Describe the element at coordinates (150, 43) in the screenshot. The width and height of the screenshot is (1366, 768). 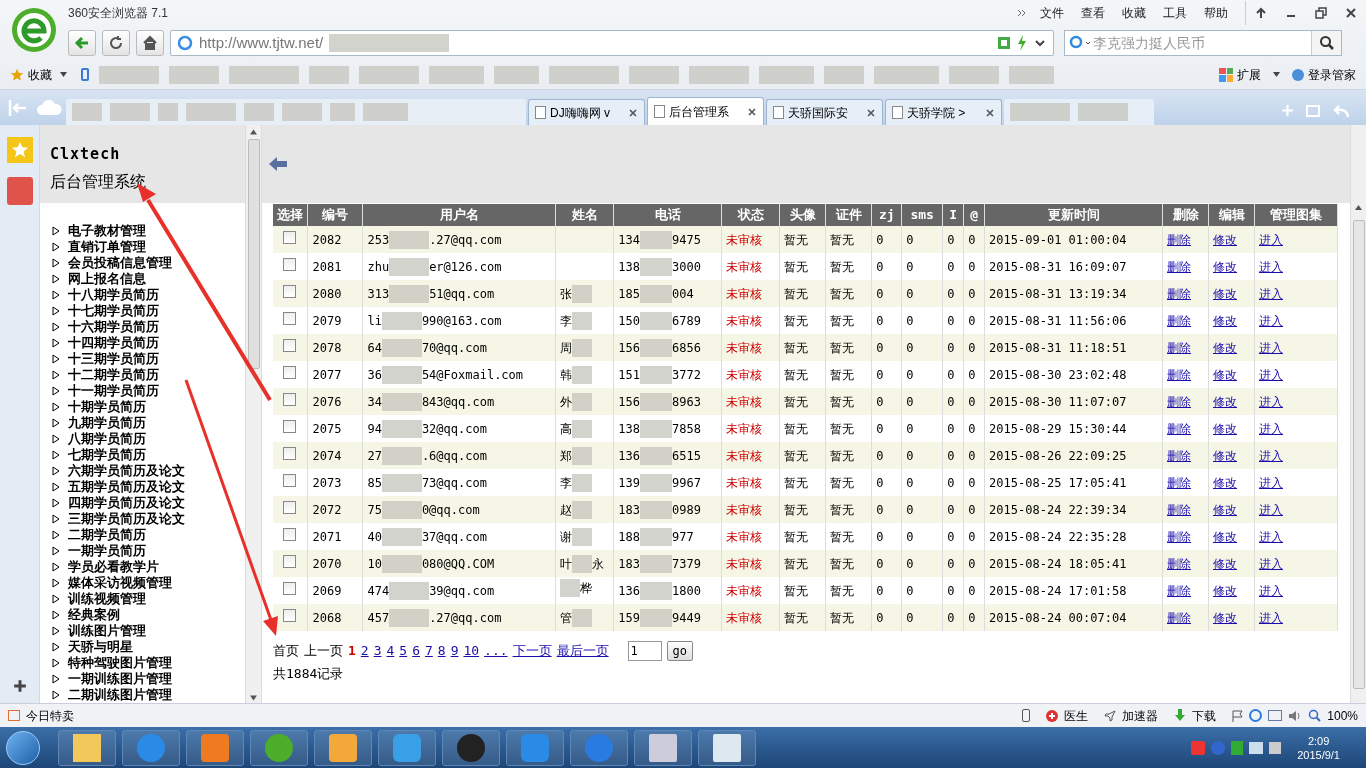
I see `home-icon` at that location.